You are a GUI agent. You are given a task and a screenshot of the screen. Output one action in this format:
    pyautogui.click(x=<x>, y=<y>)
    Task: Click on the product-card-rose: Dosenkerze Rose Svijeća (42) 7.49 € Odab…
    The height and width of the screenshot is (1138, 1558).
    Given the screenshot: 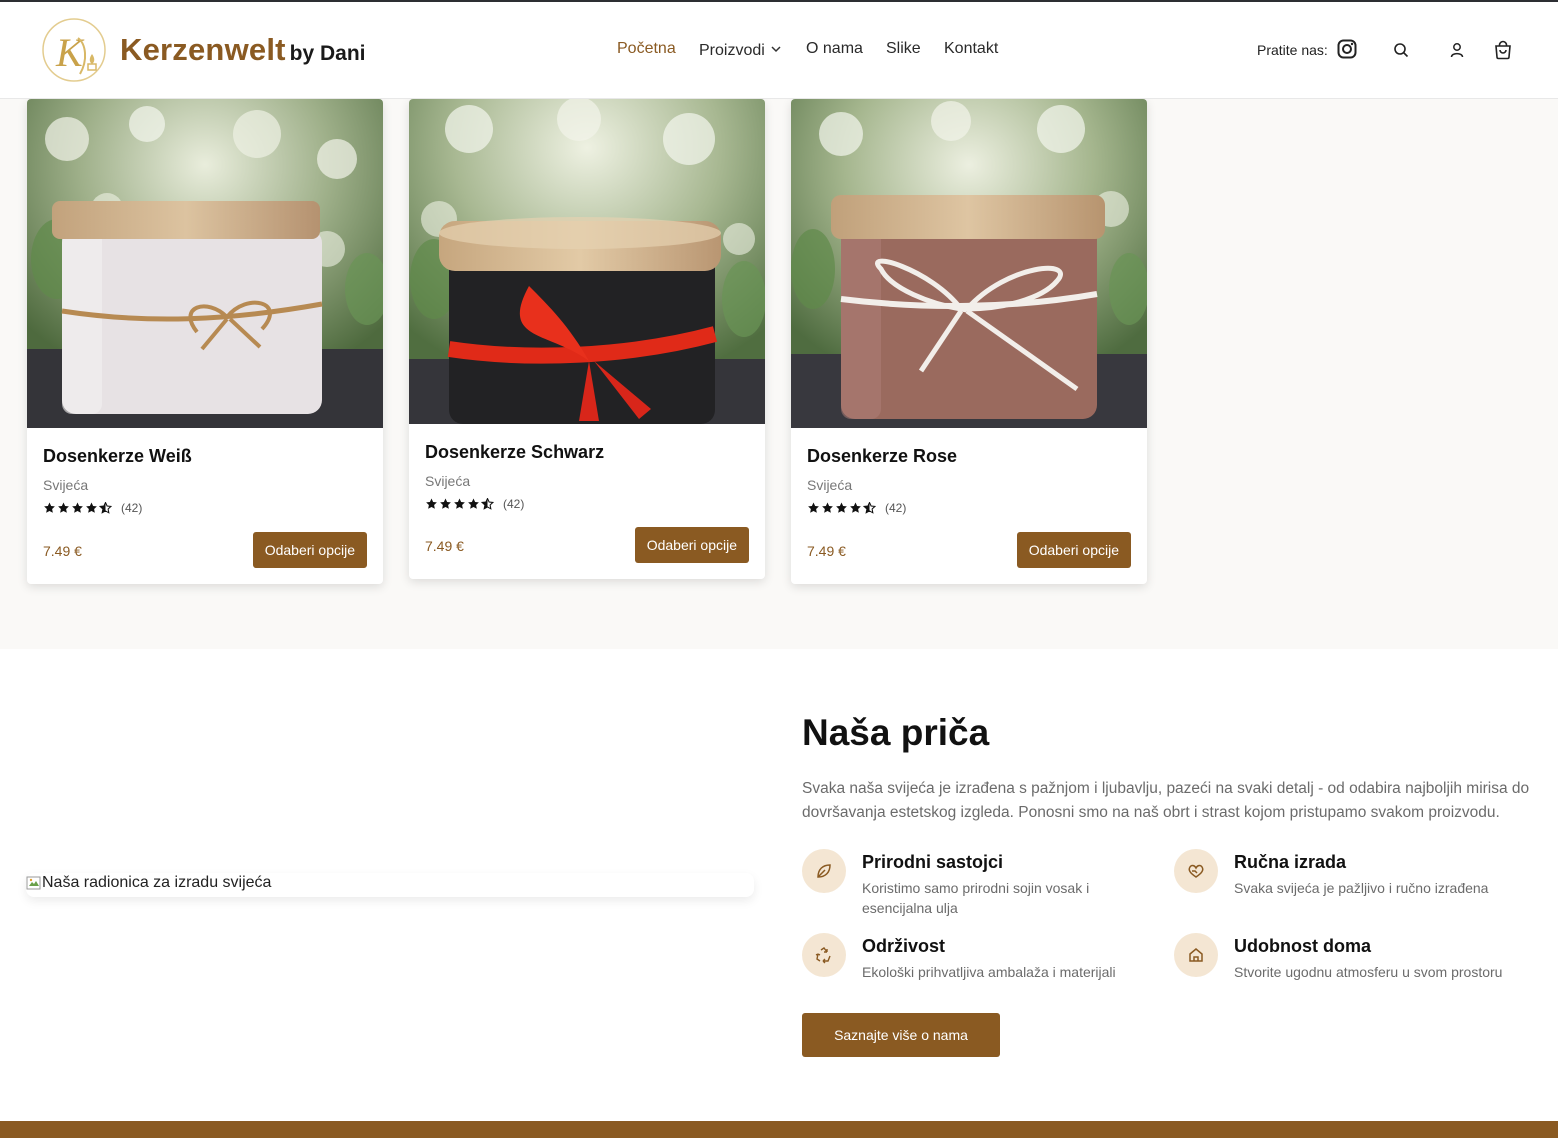 What is the action you would take?
    pyautogui.click(x=969, y=341)
    